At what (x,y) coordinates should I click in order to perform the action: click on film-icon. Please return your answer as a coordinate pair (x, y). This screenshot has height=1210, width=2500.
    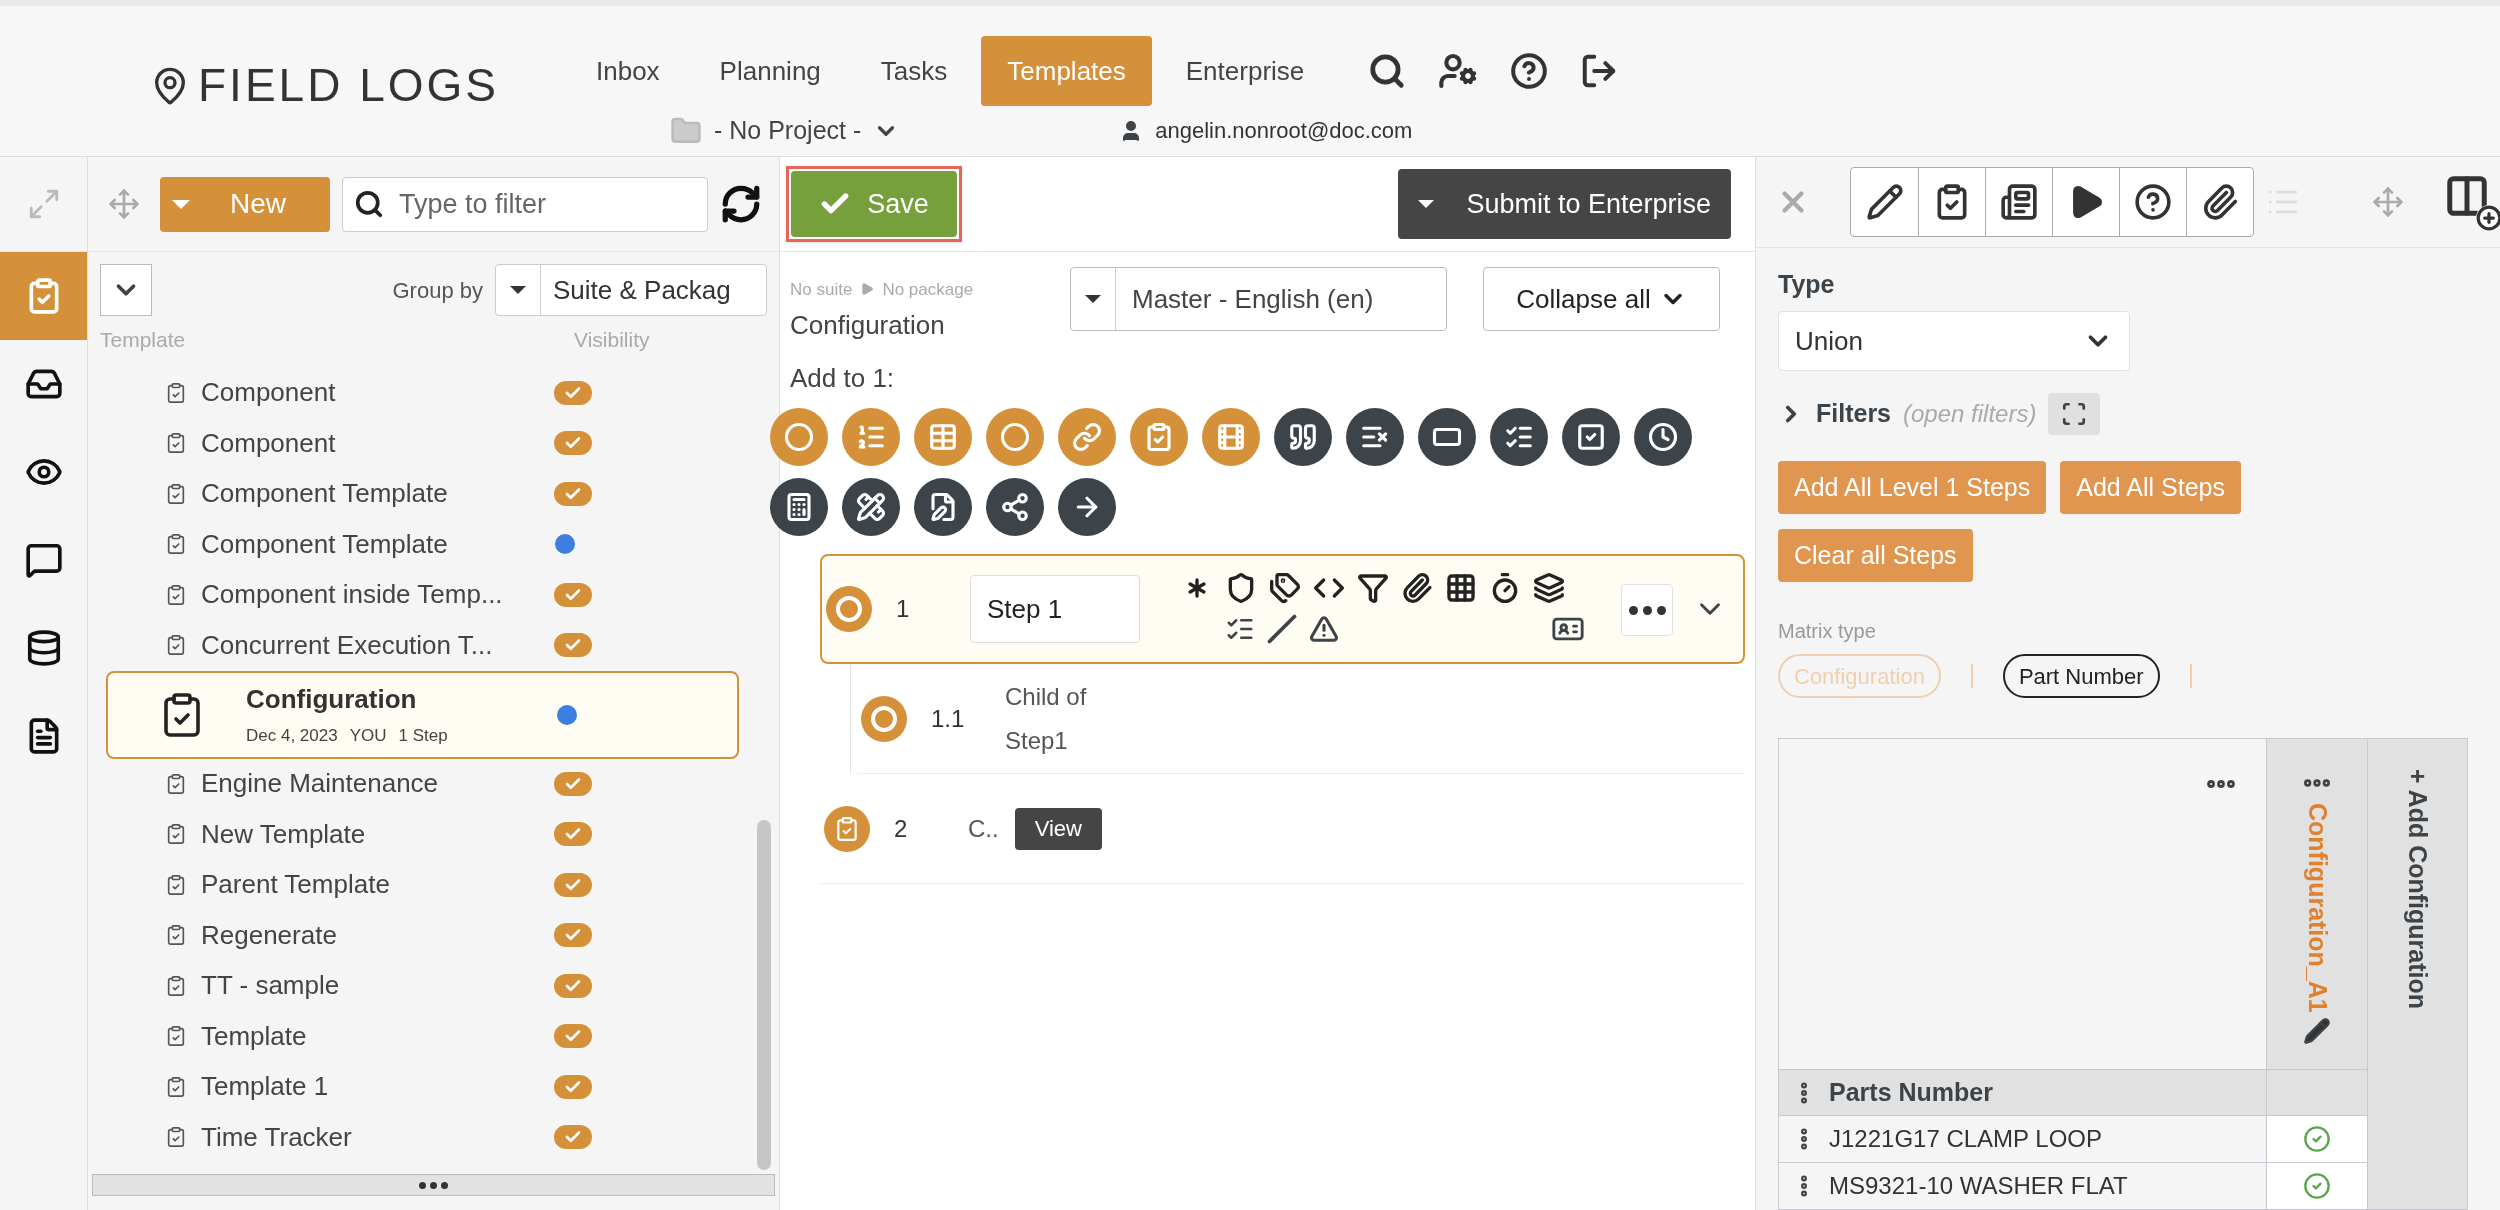
    Looking at the image, I should click on (1231, 437).